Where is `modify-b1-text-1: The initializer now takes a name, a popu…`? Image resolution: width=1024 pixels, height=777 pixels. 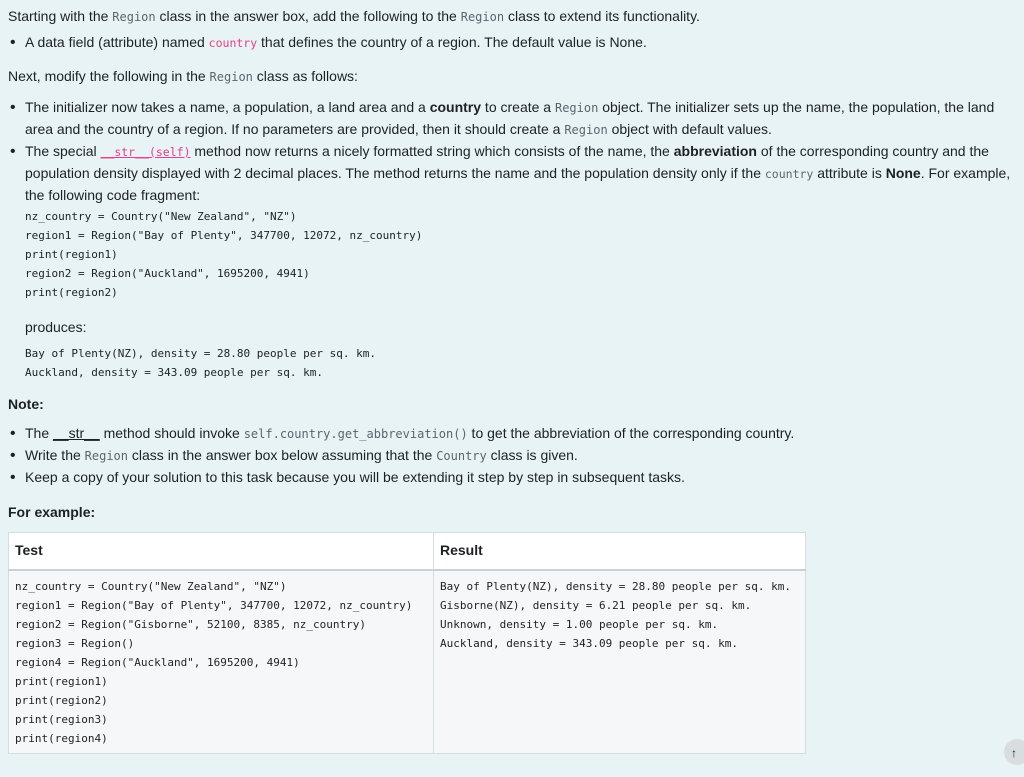
modify-b1-text-1: The initializer now takes a name, a popu… is located at coordinates (227, 107).